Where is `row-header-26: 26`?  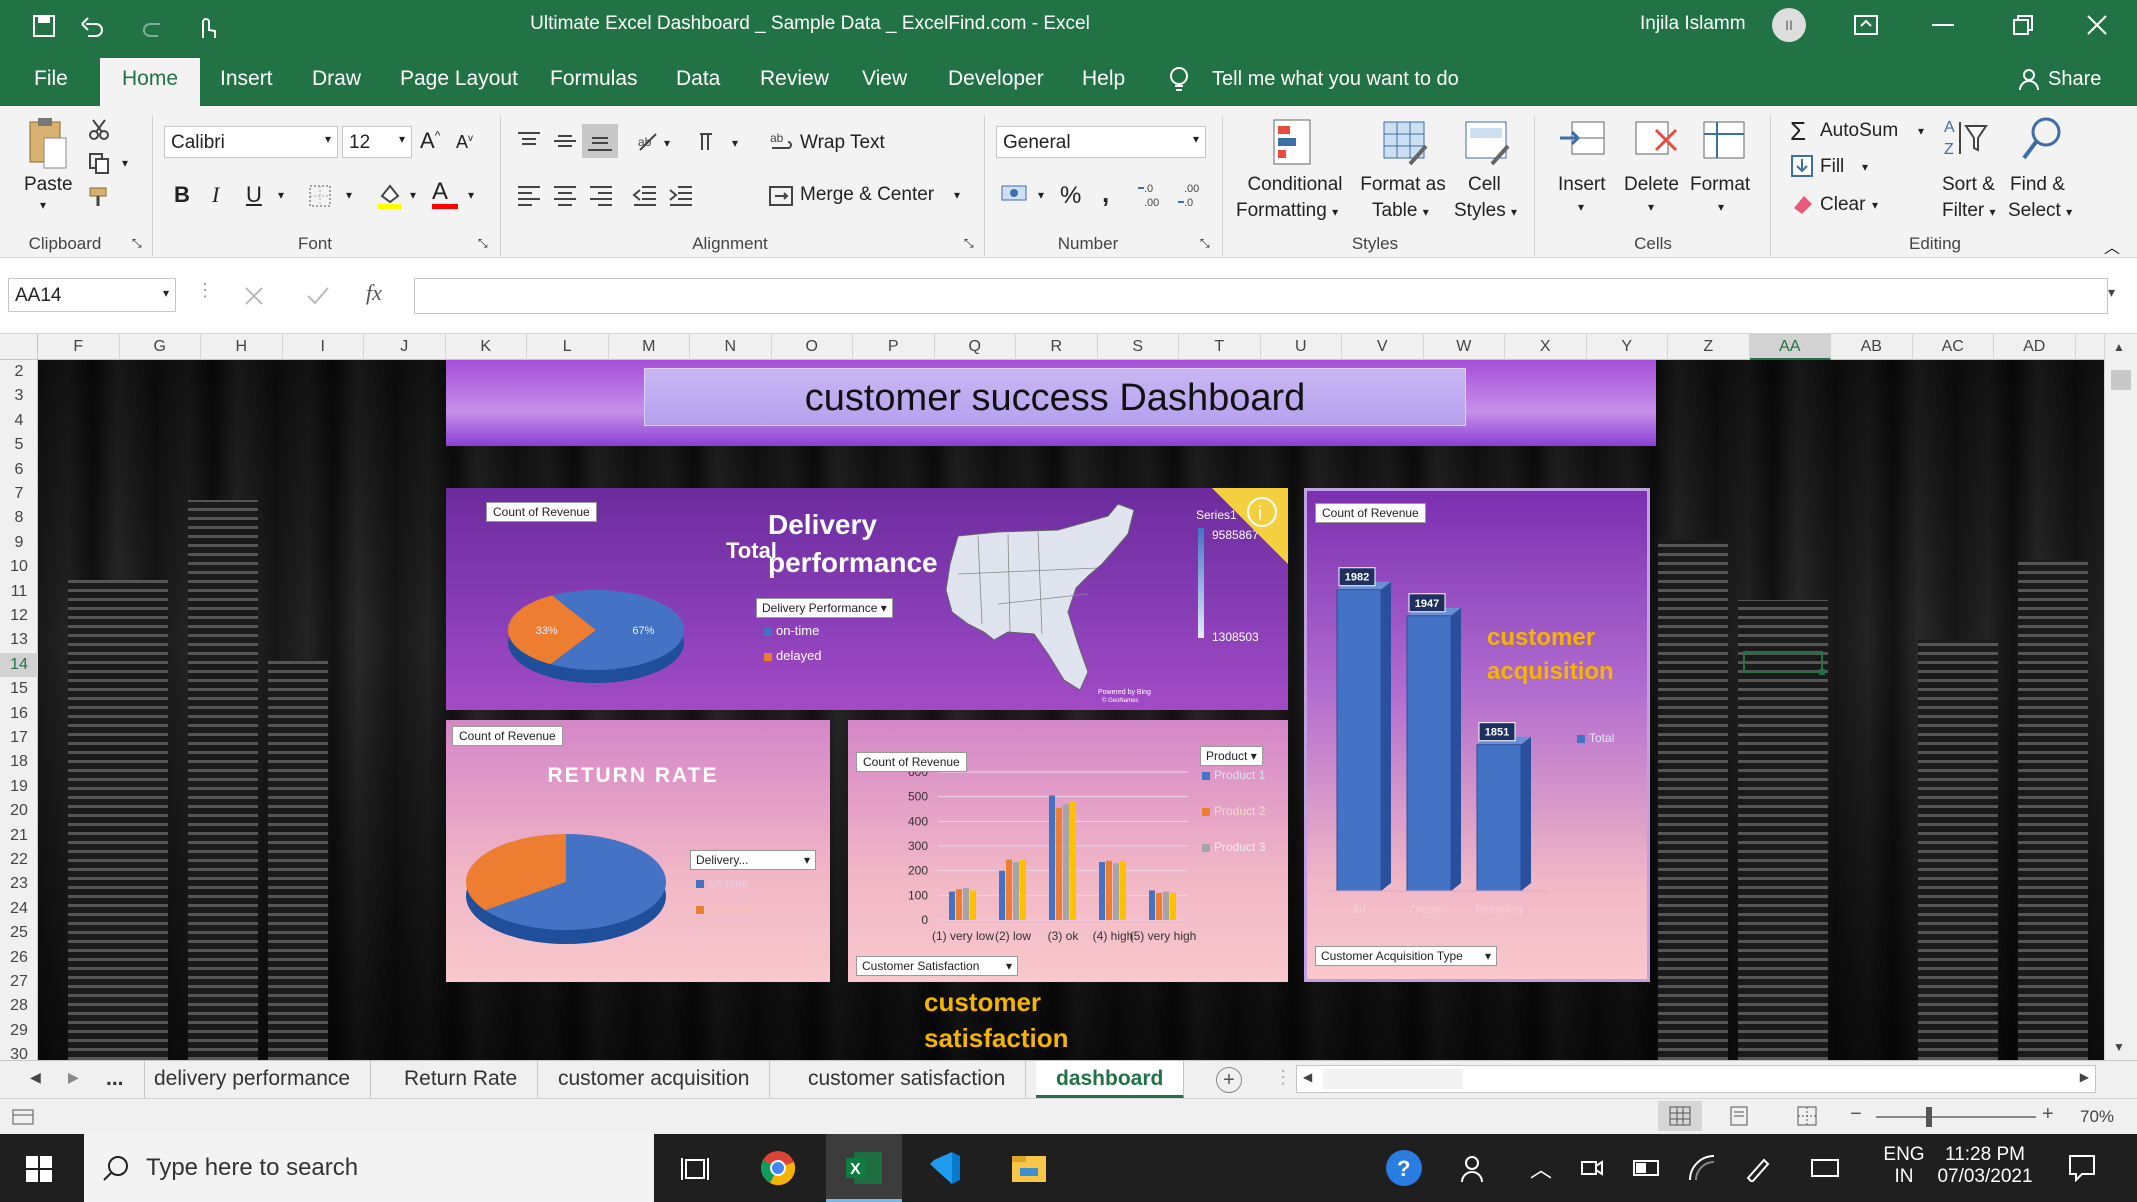
row-header-26: 26 is located at coordinates (19, 958).